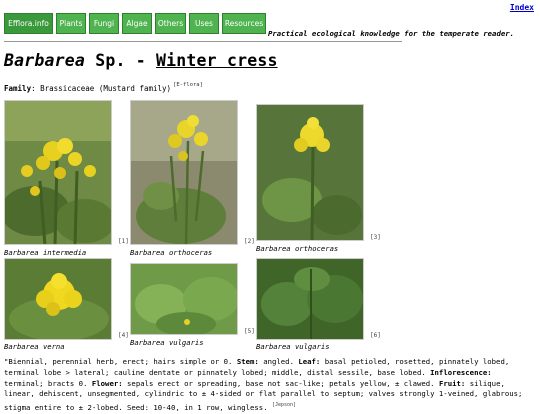  What do you see at coordinates (45, 252) in the screenshot?
I see `photo-caption: Barbarea intermedia` at bounding box center [45, 252].